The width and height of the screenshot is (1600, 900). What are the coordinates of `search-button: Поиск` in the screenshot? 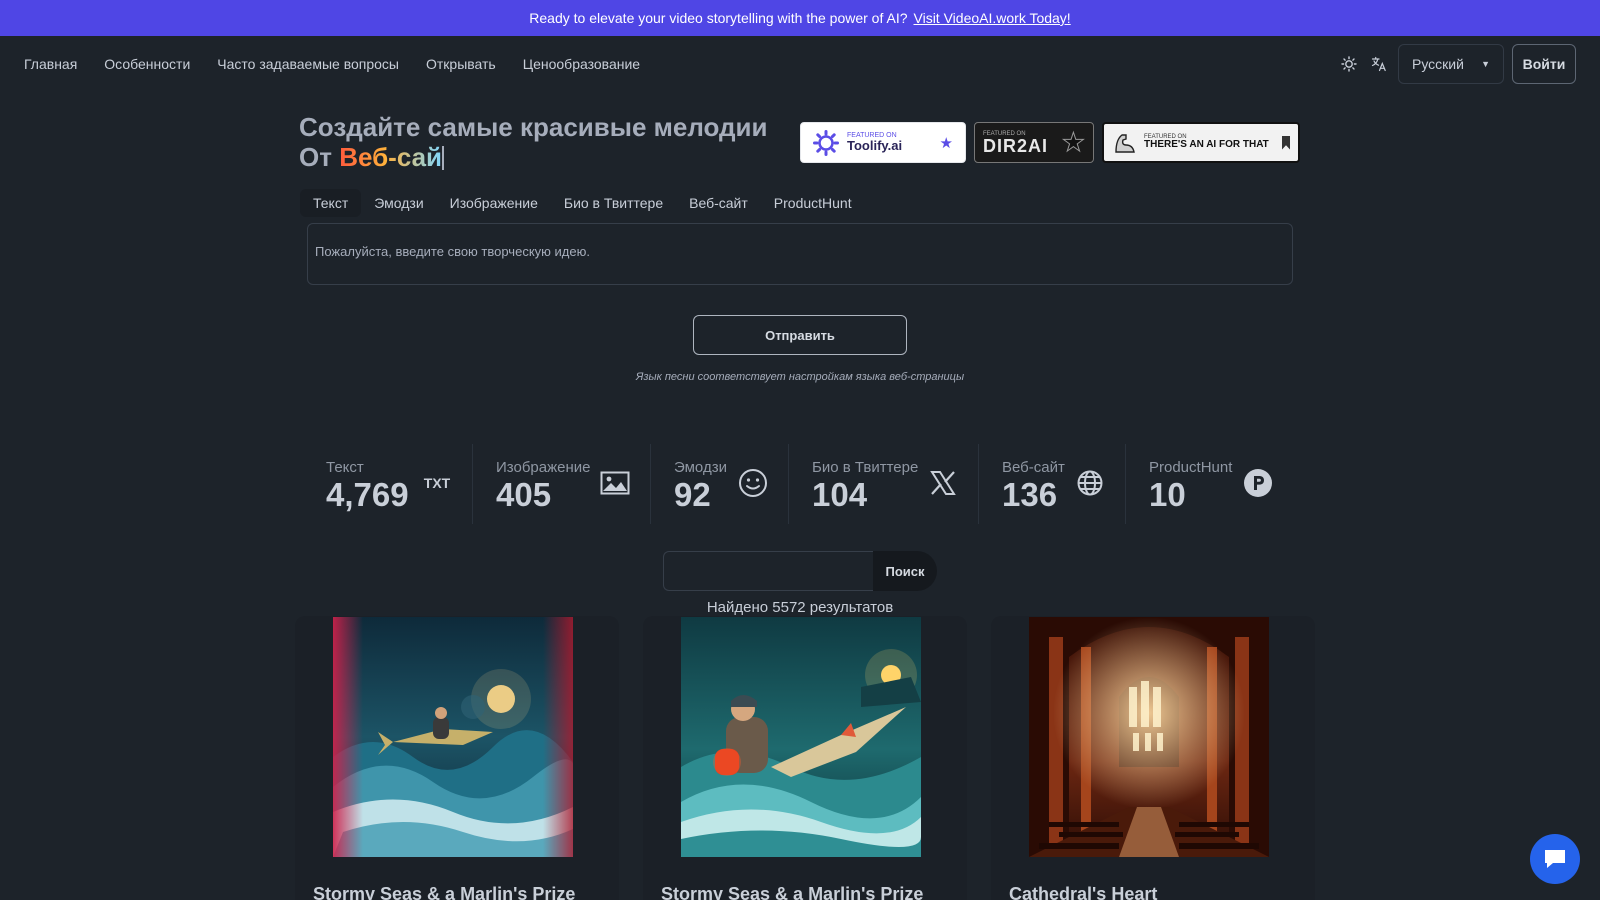 It's located at (905, 571).